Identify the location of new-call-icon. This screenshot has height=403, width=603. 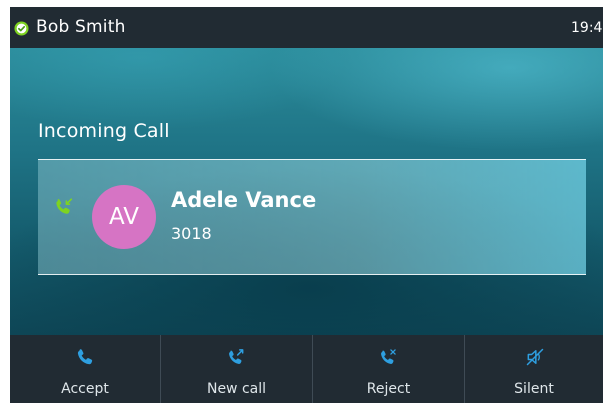
(236, 356).